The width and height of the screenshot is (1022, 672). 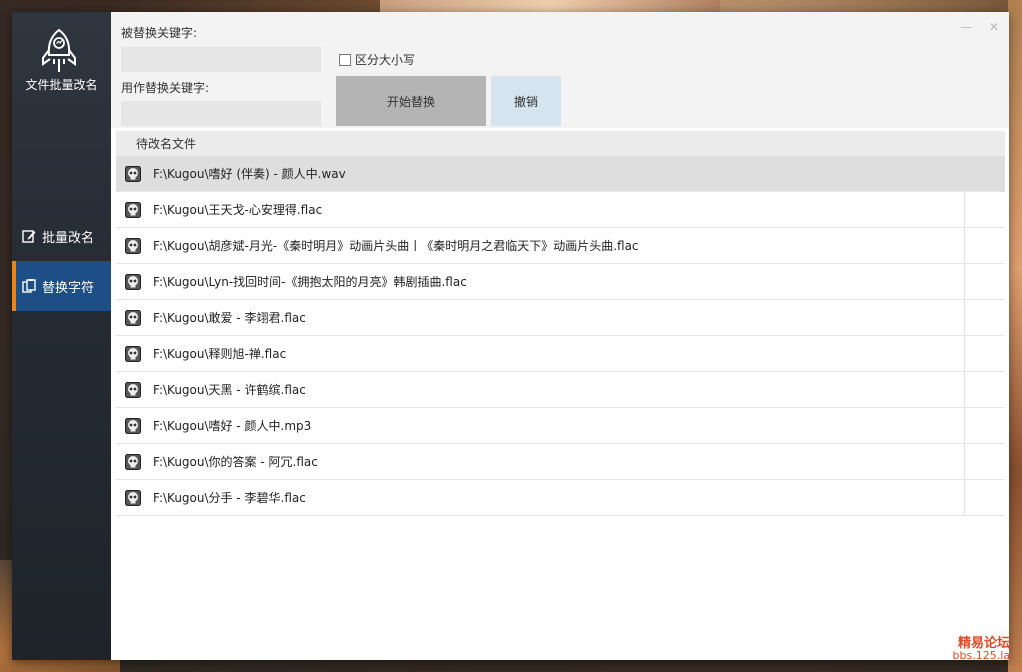 I want to click on file-path: F:\Kugou\释则旭-禅.flac, so click(x=220, y=354).